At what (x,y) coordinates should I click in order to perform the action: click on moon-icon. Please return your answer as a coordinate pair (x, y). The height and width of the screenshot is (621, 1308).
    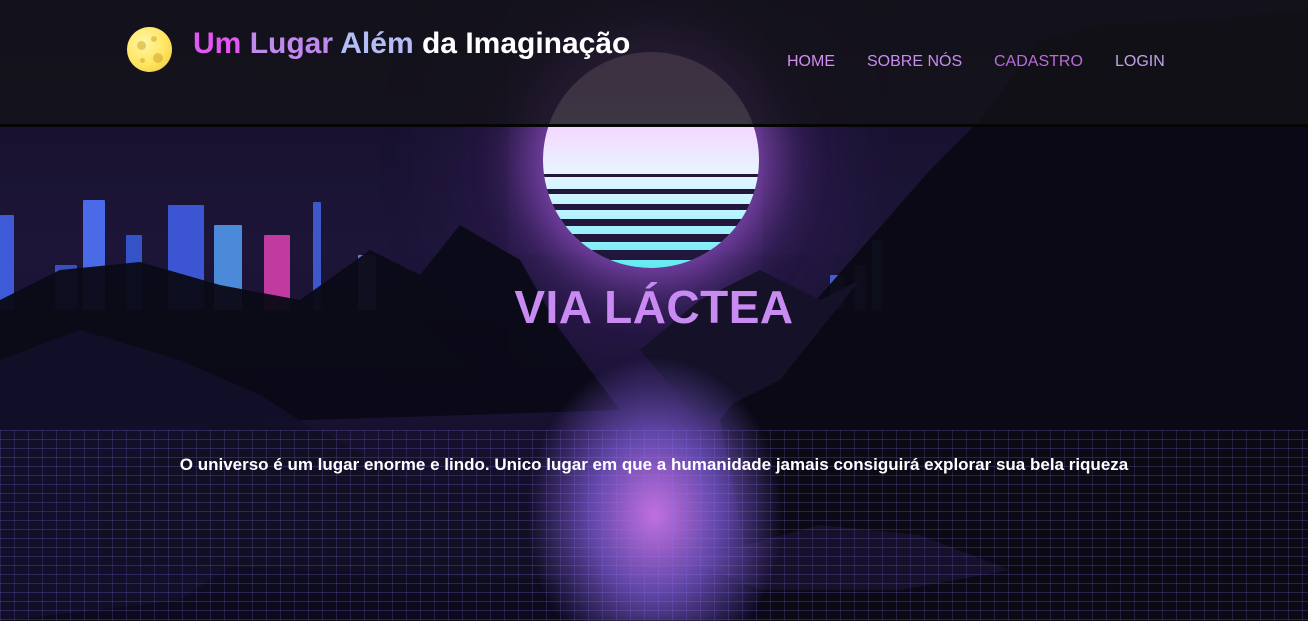
    Looking at the image, I should click on (149, 49).